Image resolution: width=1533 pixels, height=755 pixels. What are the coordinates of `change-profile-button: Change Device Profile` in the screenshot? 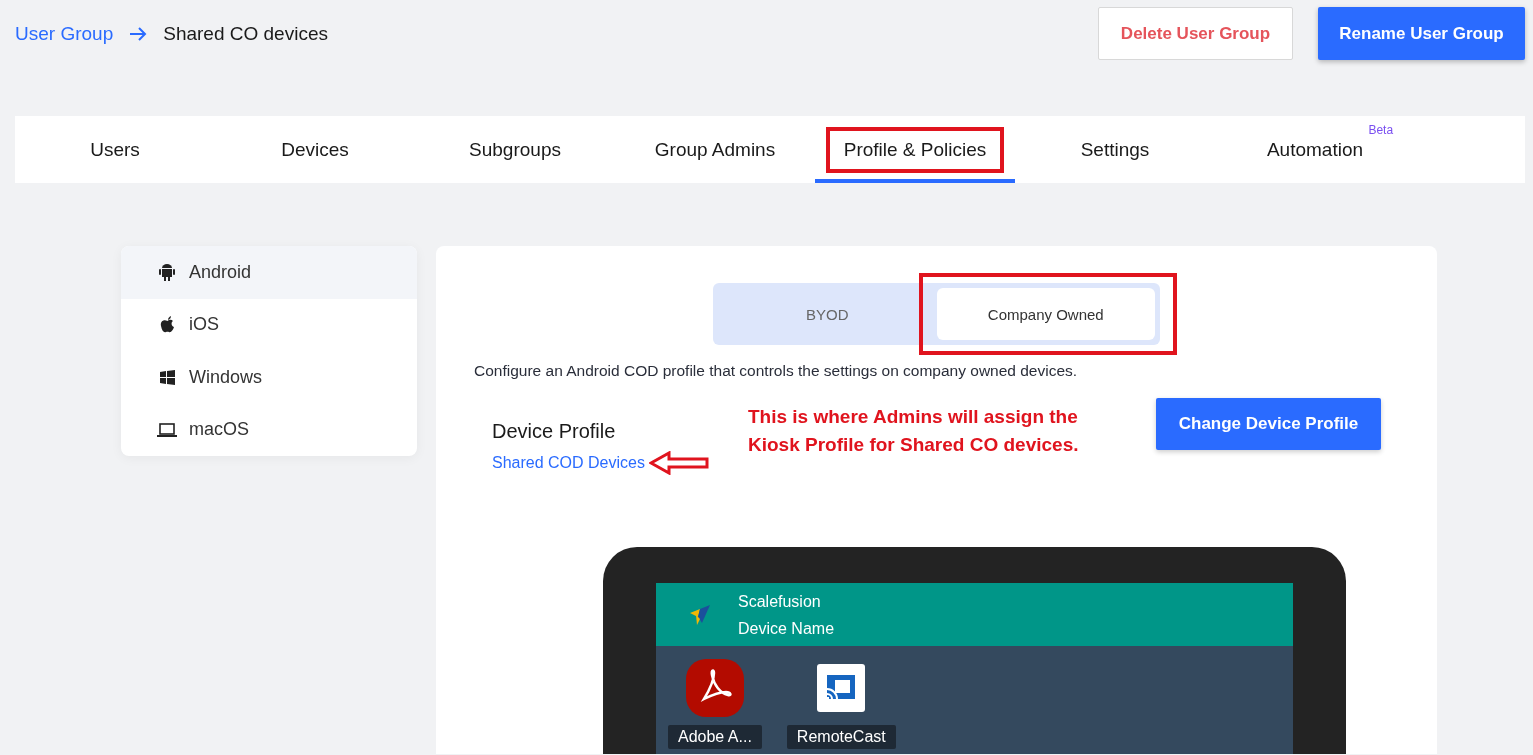 It's located at (1268, 424).